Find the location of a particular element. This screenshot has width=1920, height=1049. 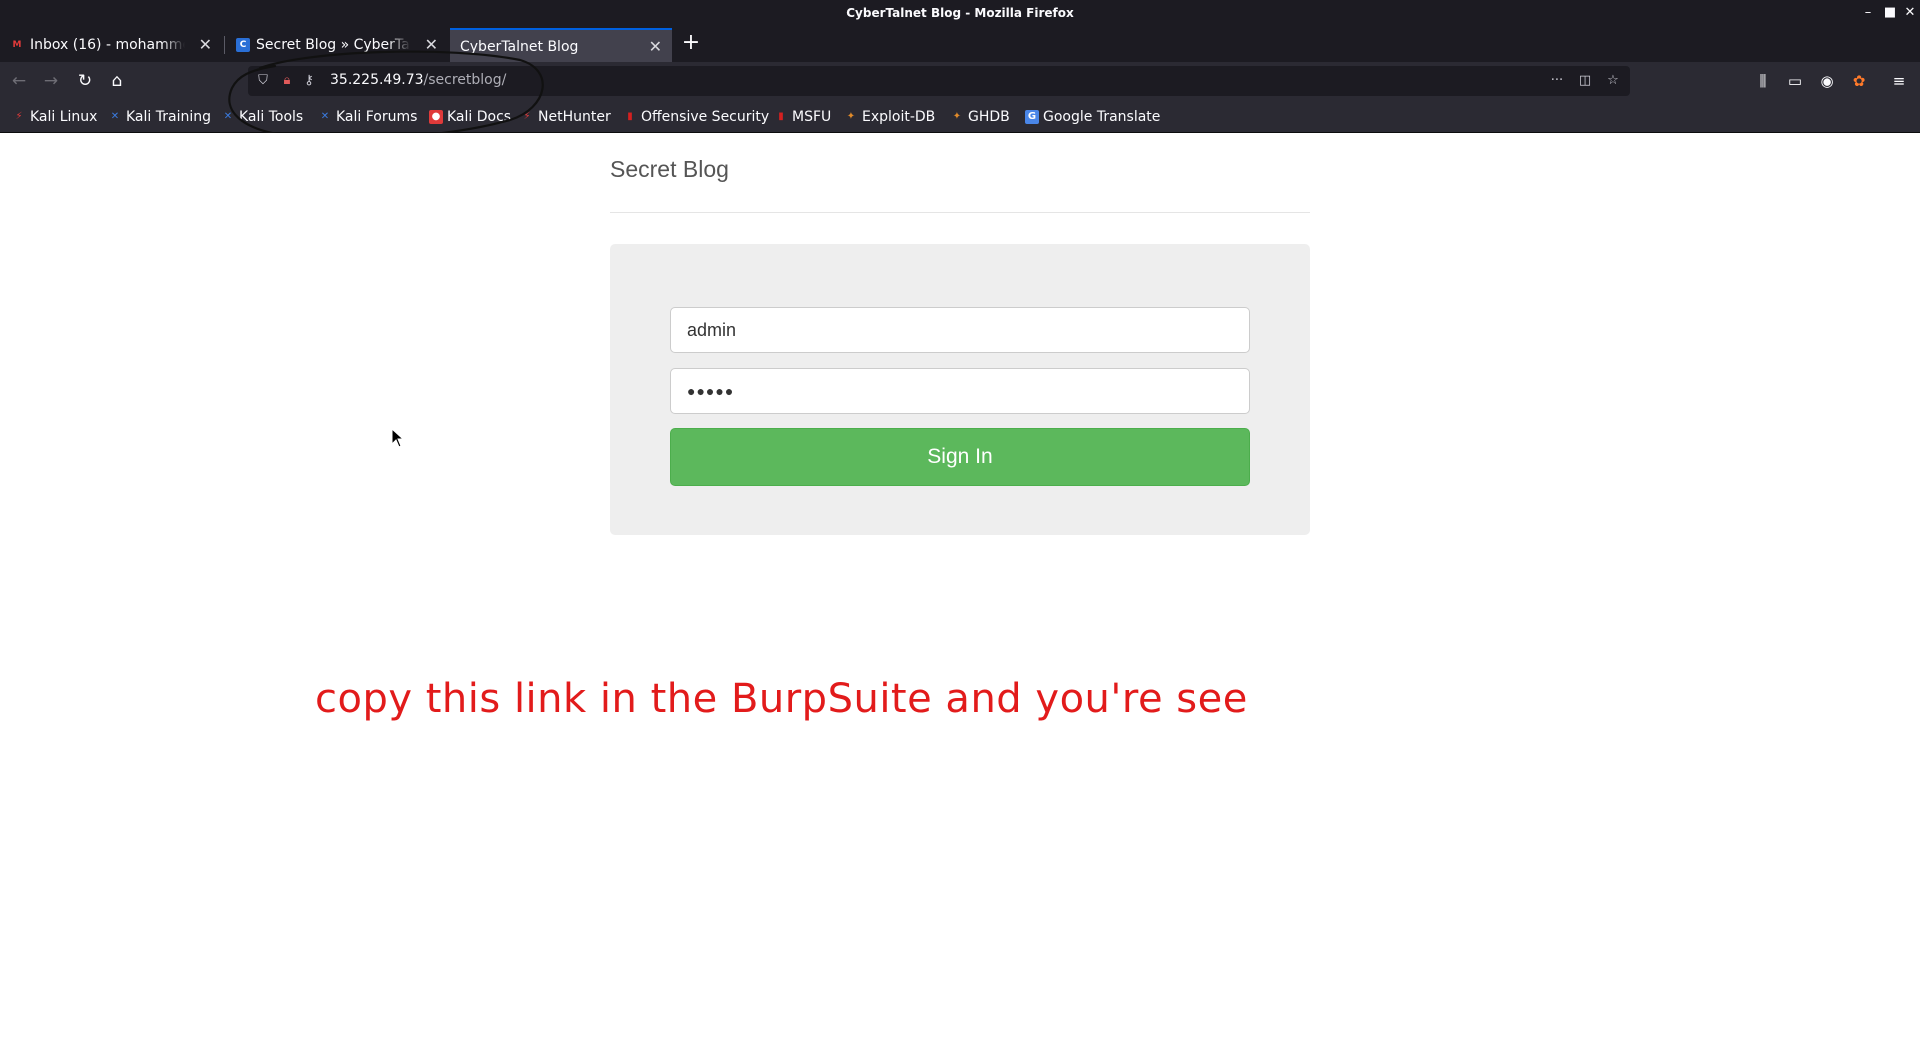

window-title: CyberTalnet Blog - Mozilla Firefox is located at coordinates (960, 13).